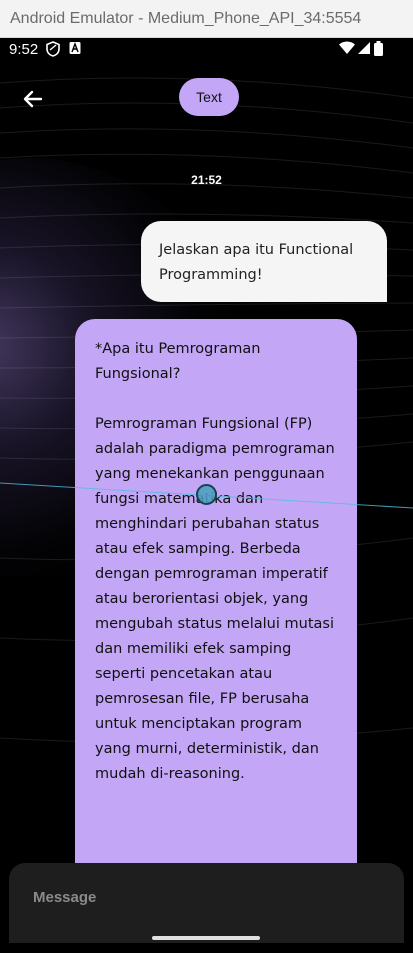 The height and width of the screenshot is (953, 413). What do you see at coordinates (75, 50) in the screenshot?
I see `keyboard-a-icon` at bounding box center [75, 50].